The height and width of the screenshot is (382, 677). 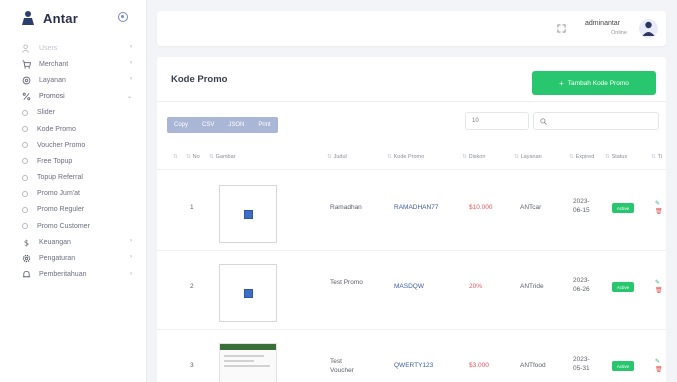 What do you see at coordinates (497, 121) in the screenshot?
I see `page-length-select: 10` at bounding box center [497, 121].